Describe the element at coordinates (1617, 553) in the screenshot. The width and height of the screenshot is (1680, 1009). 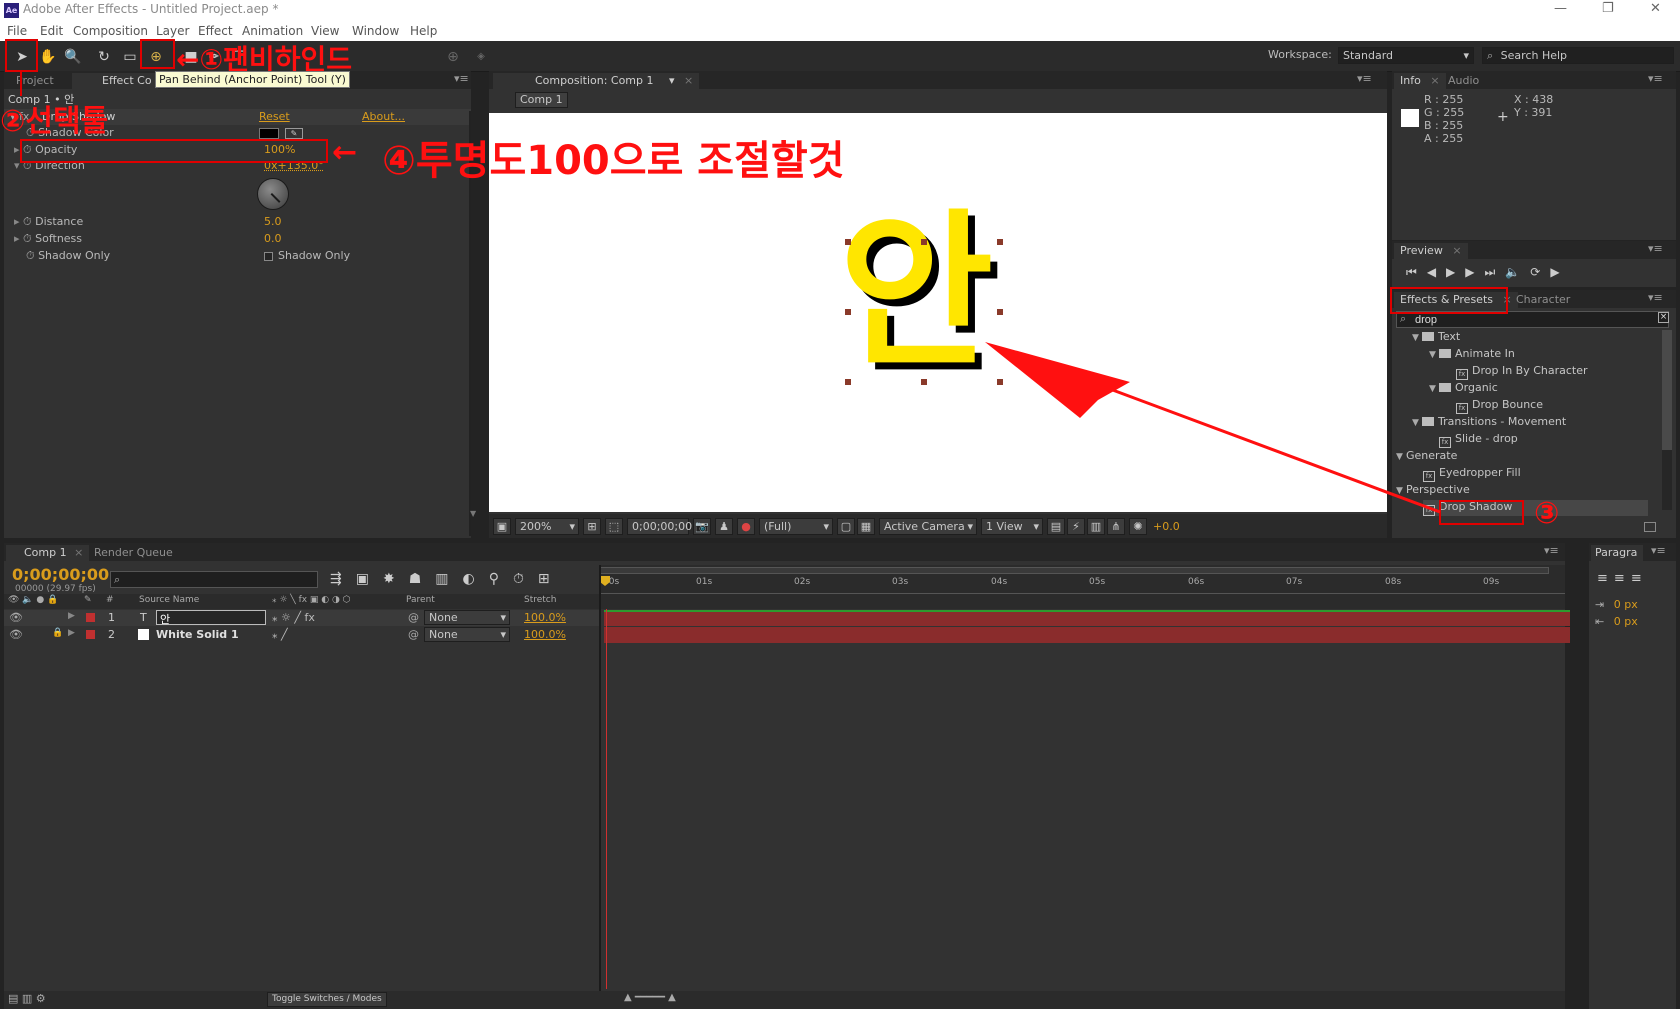
I see `tab-paragraph: Paragra` at that location.